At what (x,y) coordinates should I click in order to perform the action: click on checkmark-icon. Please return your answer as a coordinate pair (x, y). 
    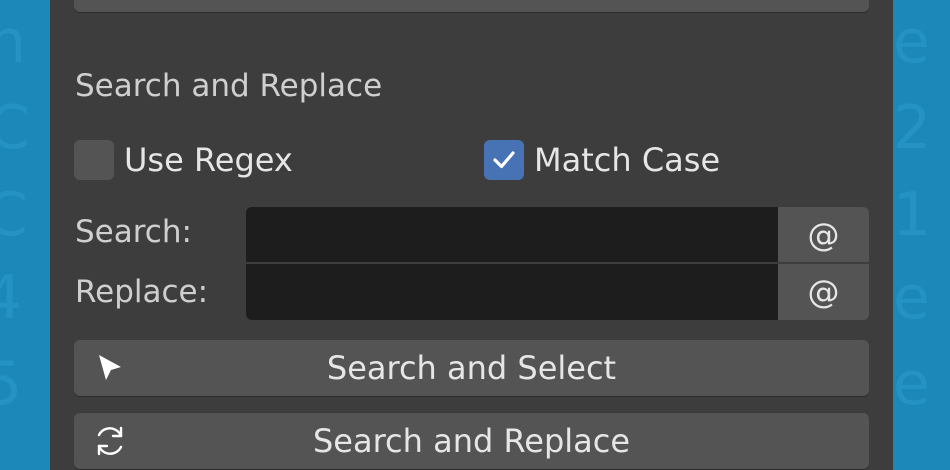
    Looking at the image, I should click on (504, 160).